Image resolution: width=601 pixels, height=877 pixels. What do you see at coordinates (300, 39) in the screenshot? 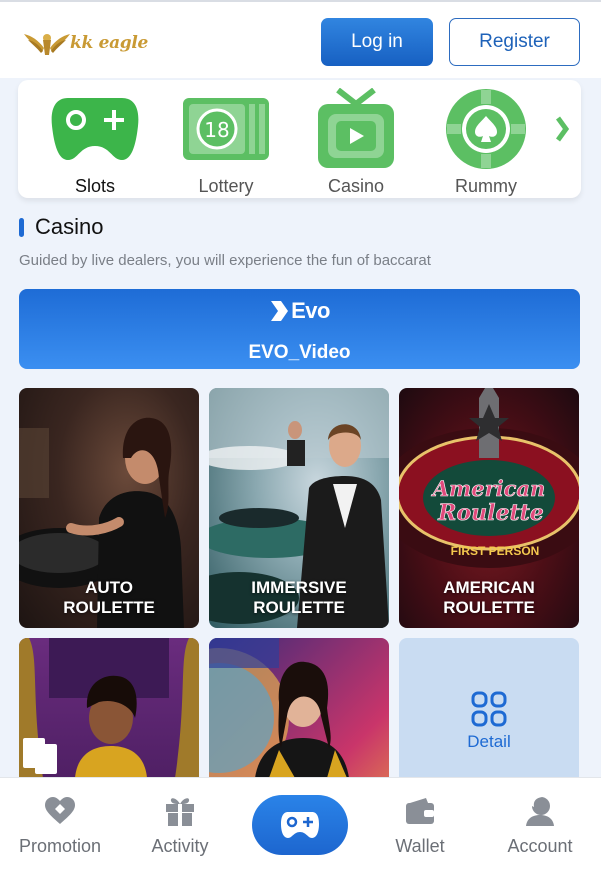
I see `header: kk eagle Log in Register` at bounding box center [300, 39].